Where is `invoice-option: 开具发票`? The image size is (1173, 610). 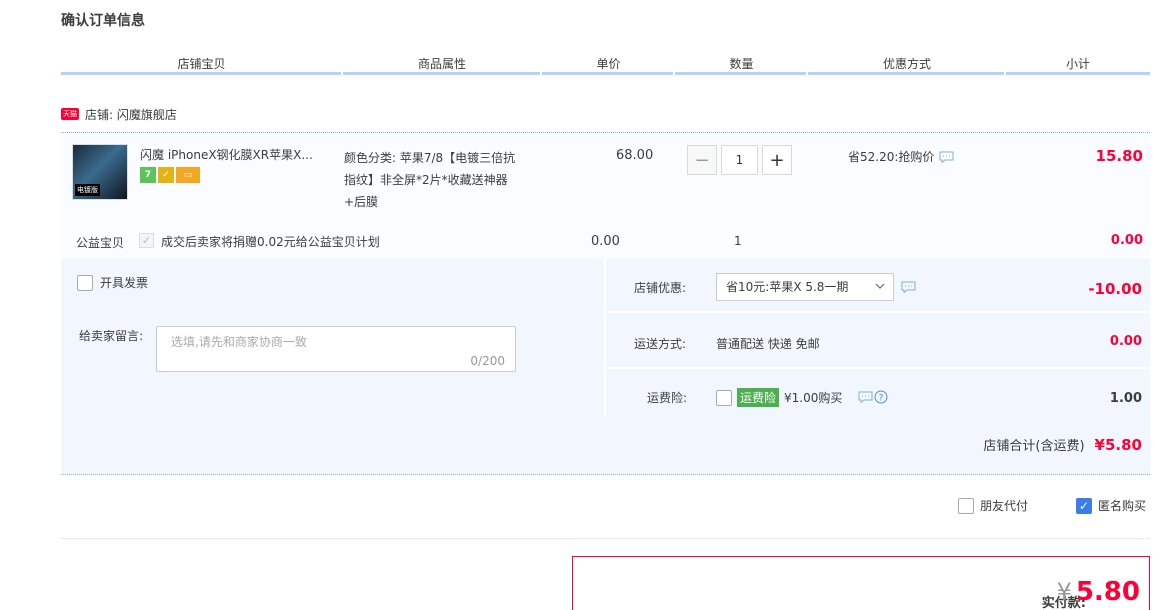
invoice-option: 开具发票 is located at coordinates (112, 282).